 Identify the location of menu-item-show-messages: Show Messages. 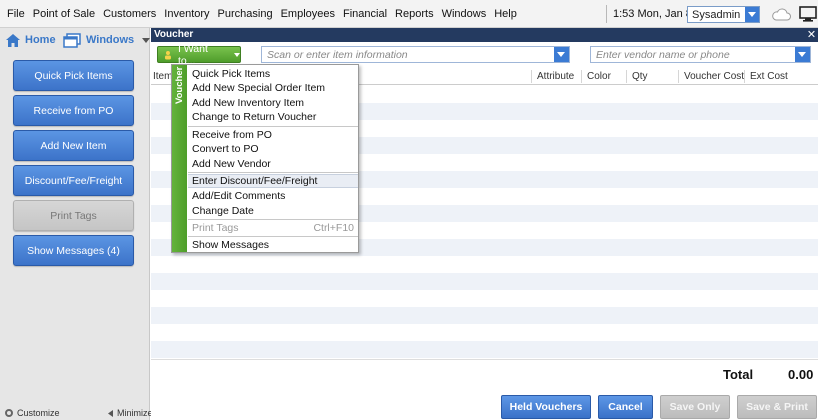
(273, 245).